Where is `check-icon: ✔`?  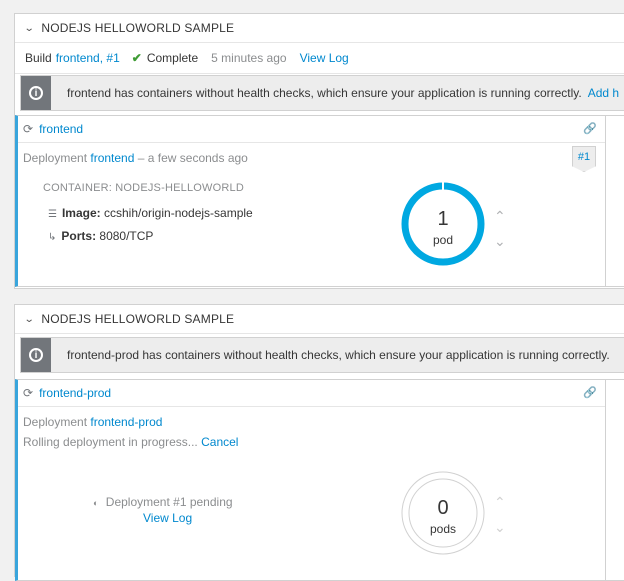
check-icon: ✔ is located at coordinates (136, 58).